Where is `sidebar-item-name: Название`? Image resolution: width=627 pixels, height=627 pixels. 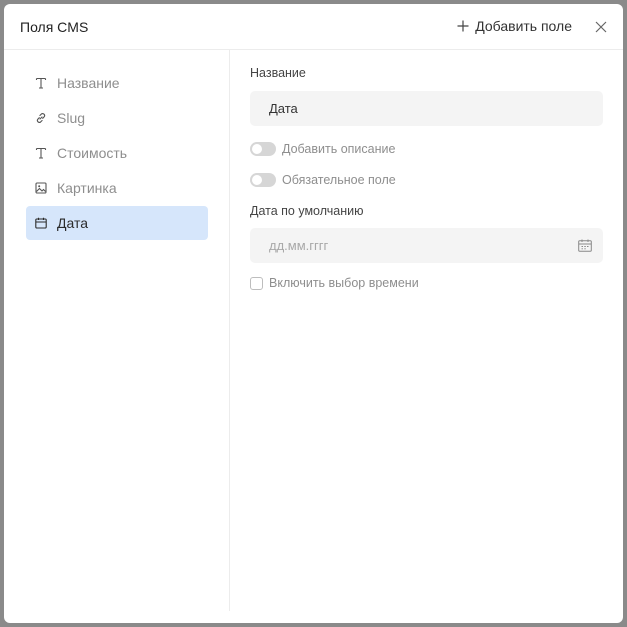
sidebar-item-name: Название is located at coordinates (117, 83).